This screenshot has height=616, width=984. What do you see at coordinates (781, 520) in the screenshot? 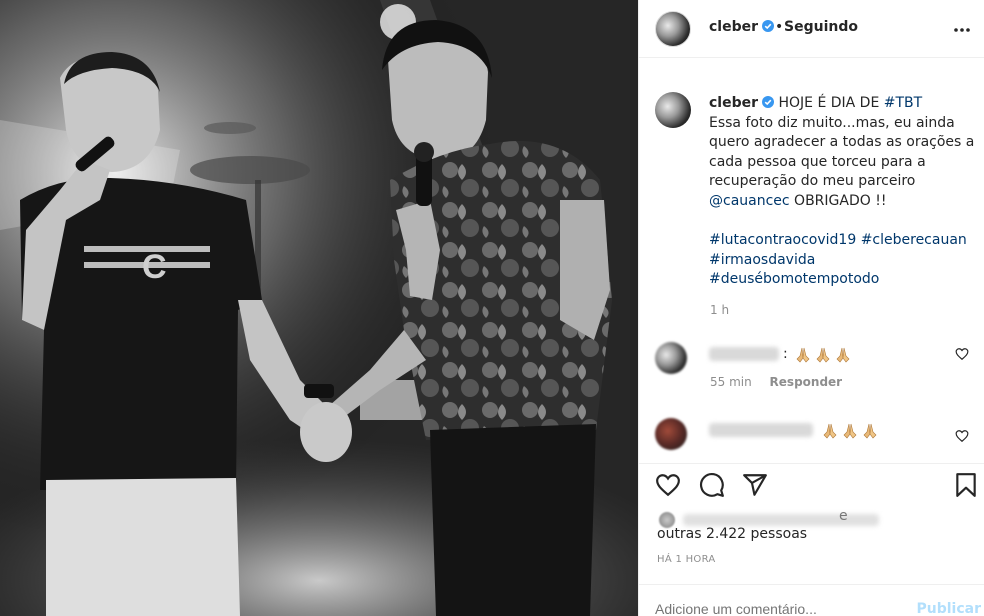
I see `liked-by-blurred` at bounding box center [781, 520].